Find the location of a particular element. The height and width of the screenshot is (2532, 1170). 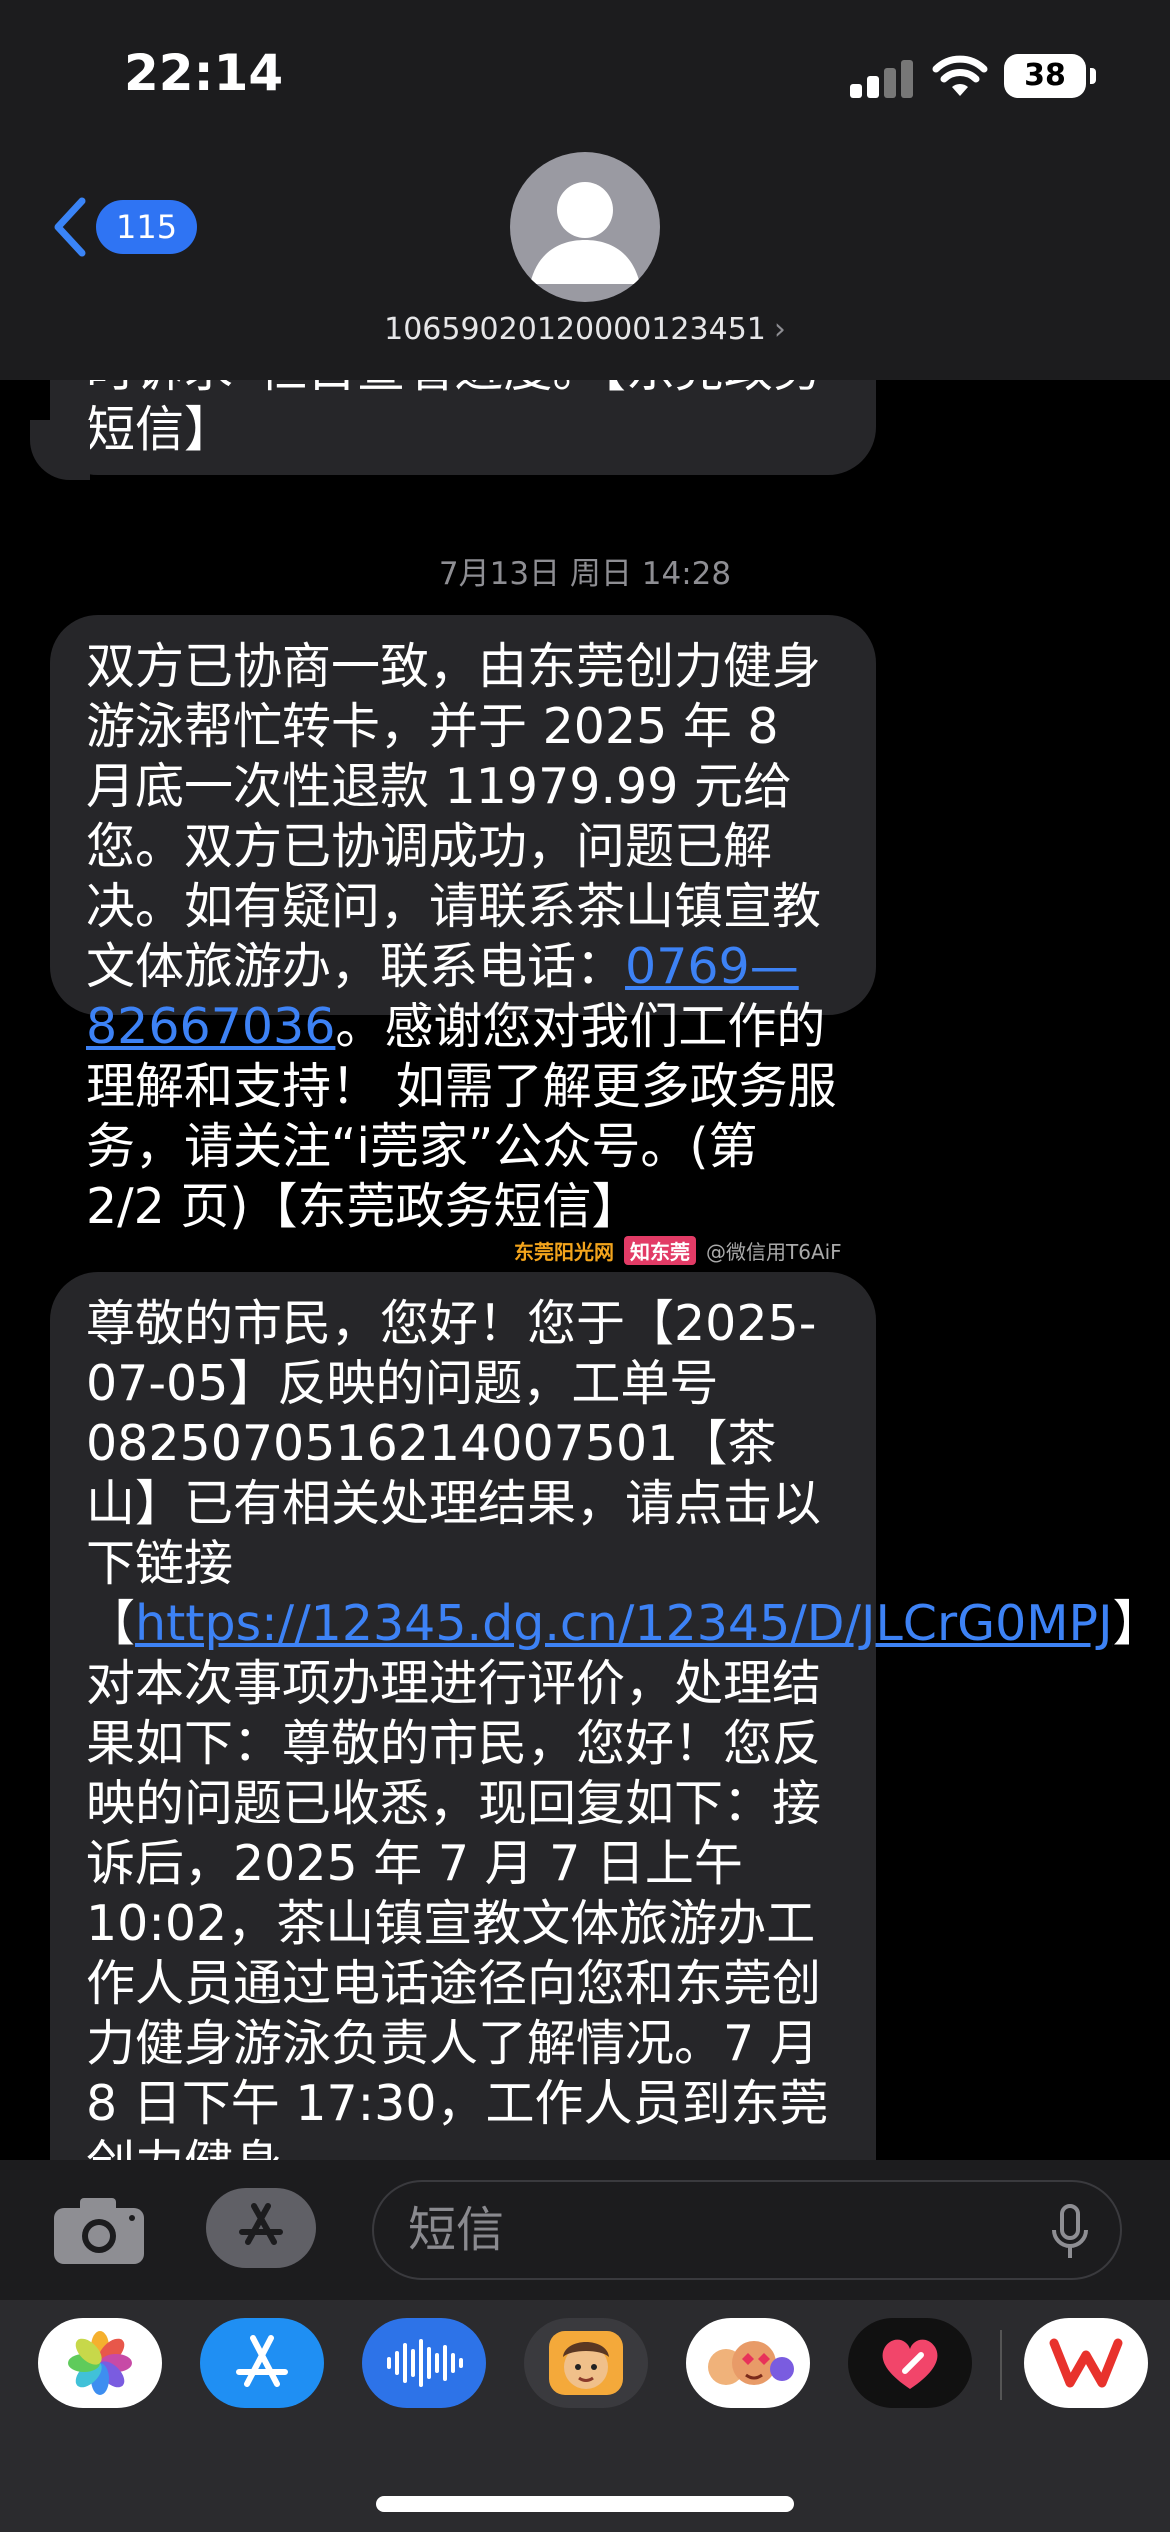

person-icon is located at coordinates (585, 233).